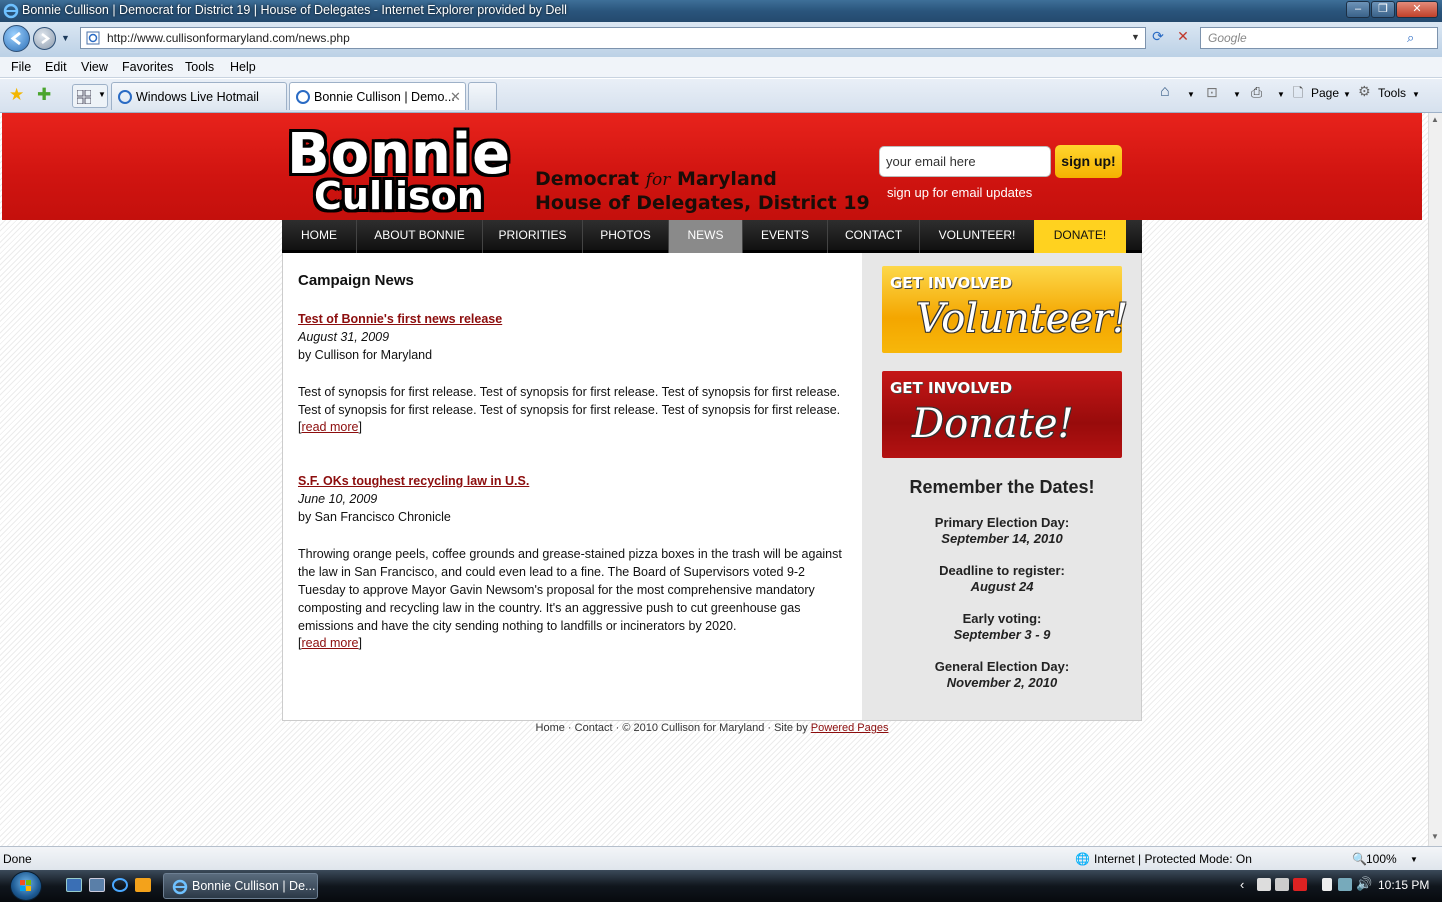  What do you see at coordinates (1414, 859) in the screenshot?
I see `zoom-dropdown-icon: ▼` at bounding box center [1414, 859].